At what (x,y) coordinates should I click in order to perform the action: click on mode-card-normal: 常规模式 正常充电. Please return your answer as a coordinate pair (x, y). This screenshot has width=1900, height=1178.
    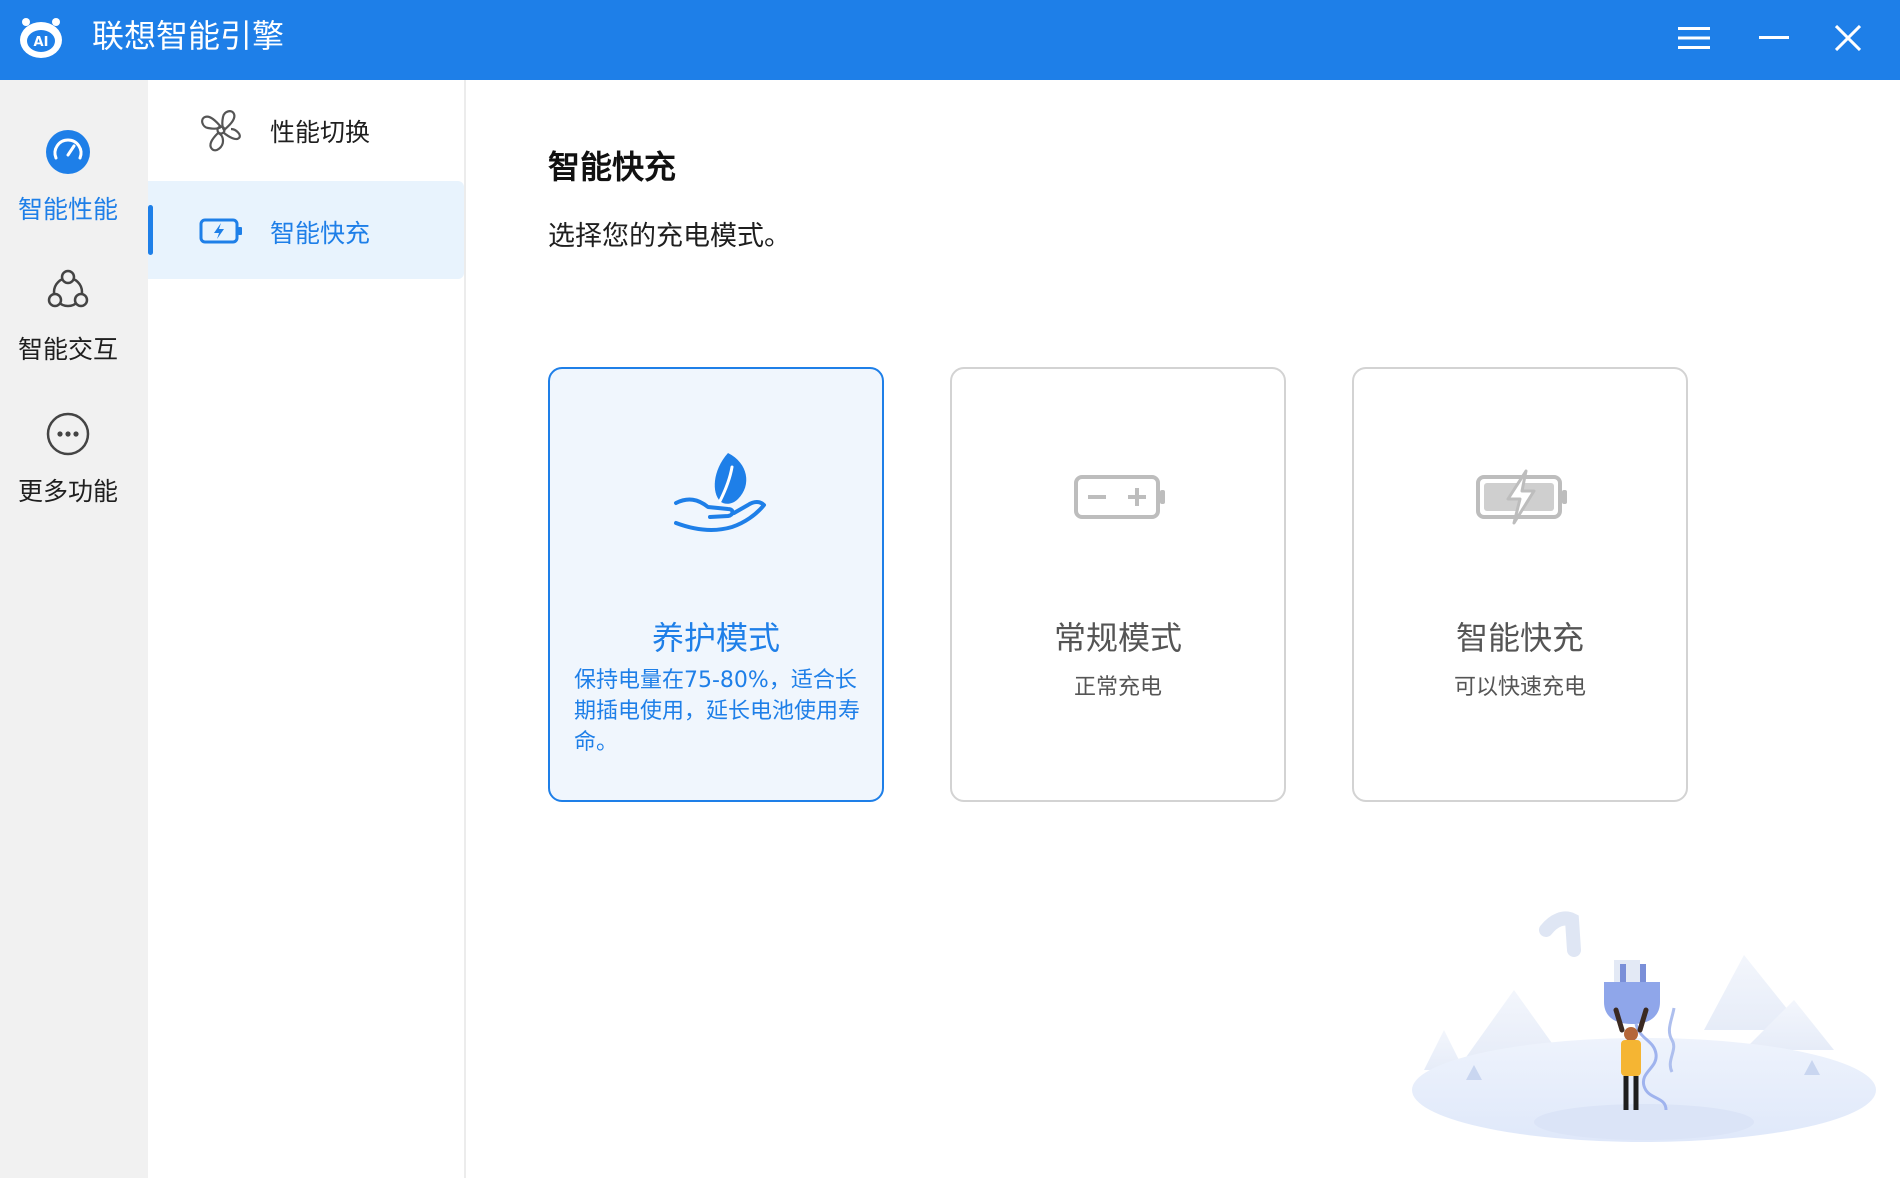
    Looking at the image, I should click on (1118, 584).